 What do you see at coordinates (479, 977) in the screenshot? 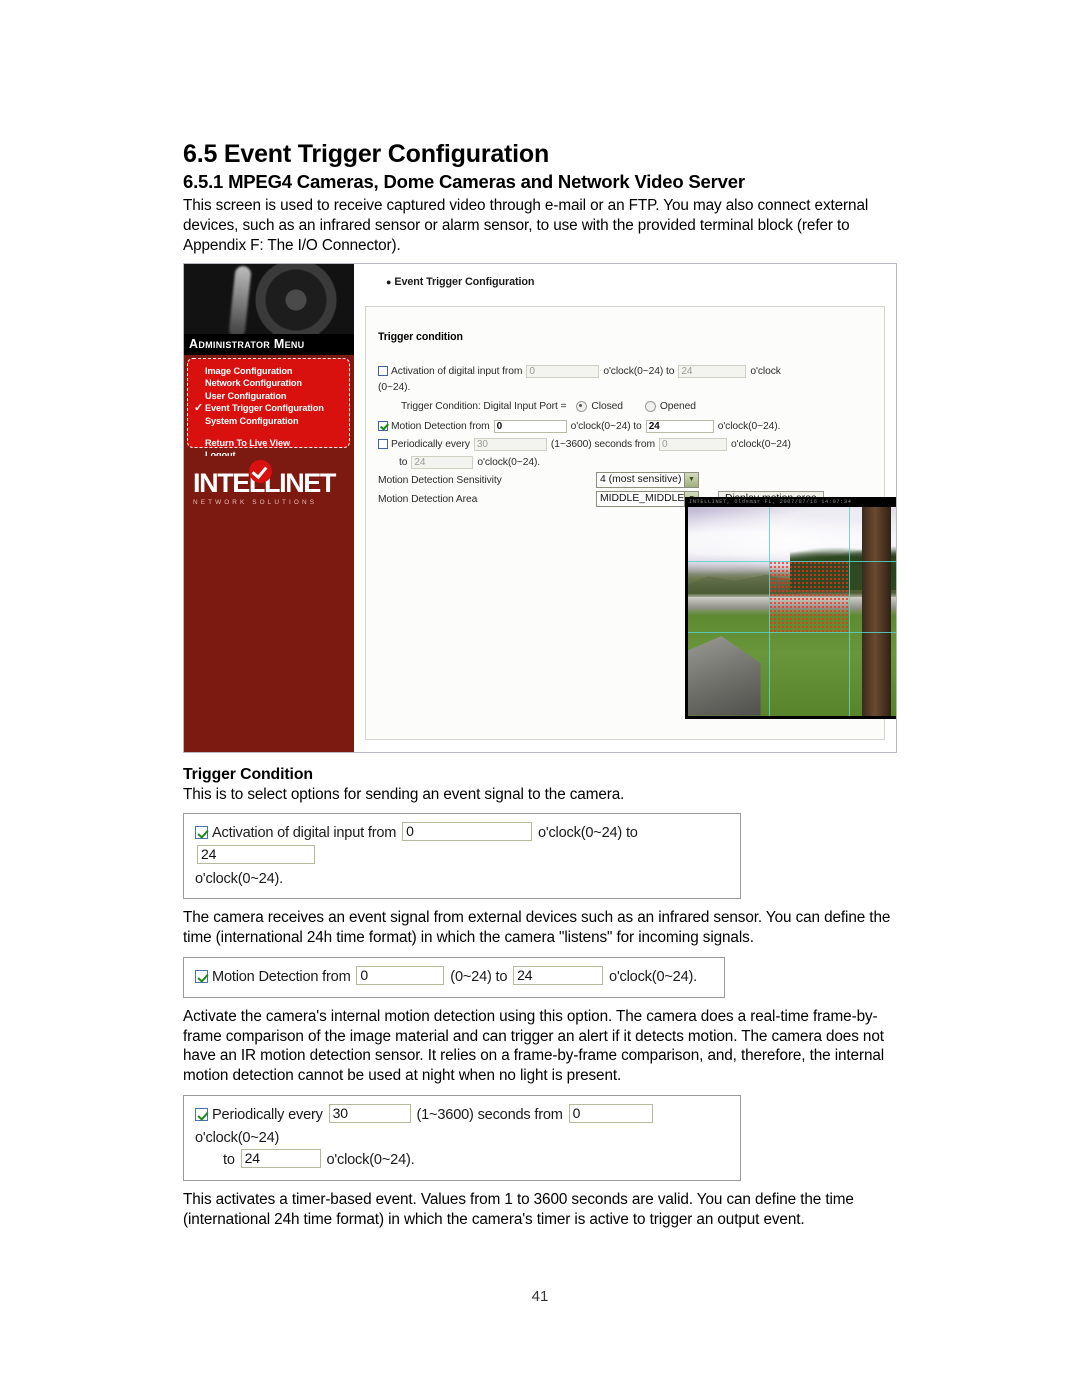
I see `figure-label-mid: (0~24) to` at bounding box center [479, 977].